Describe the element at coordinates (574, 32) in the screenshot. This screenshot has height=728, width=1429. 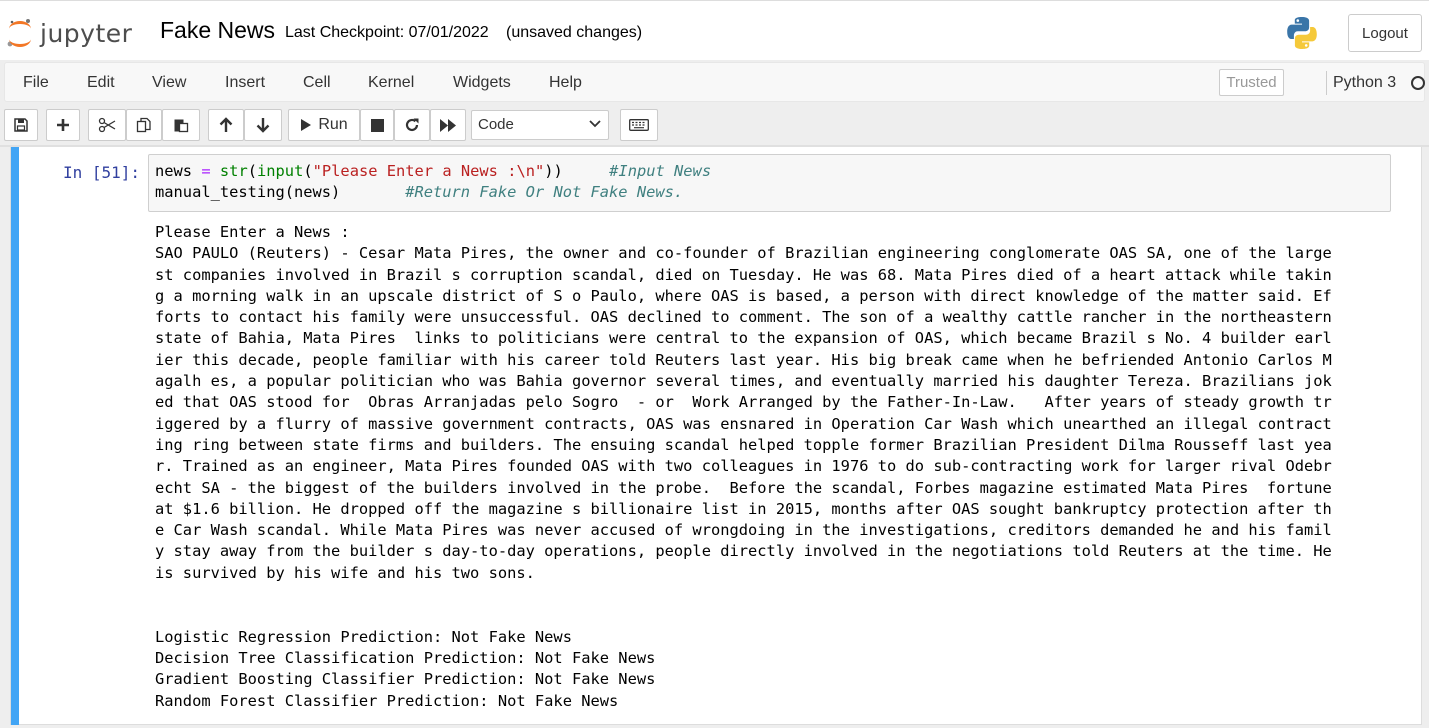
I see `autosave-status: (unsaved changes)` at that location.